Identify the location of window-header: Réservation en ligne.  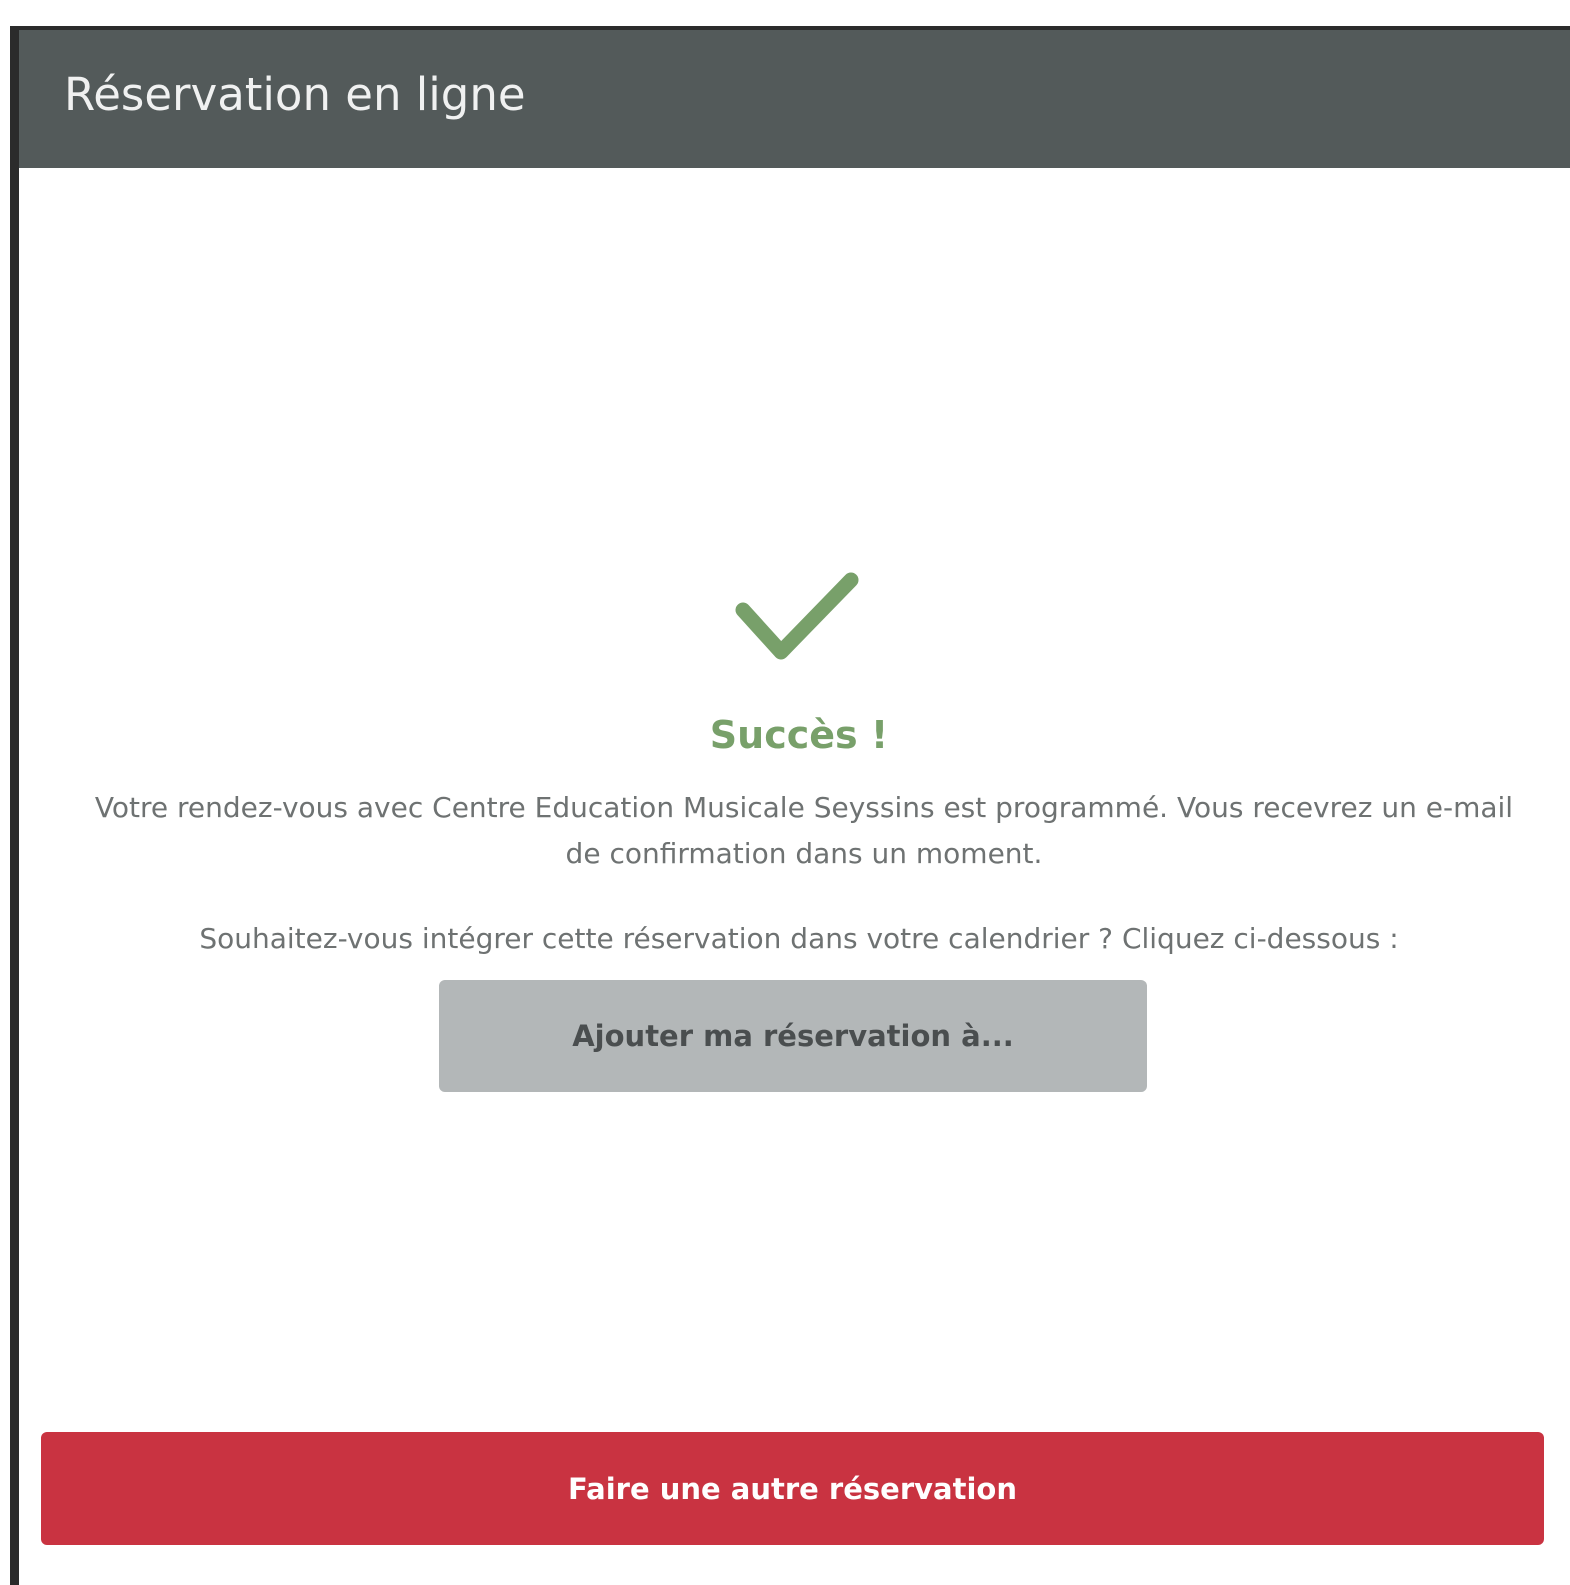
(794, 99).